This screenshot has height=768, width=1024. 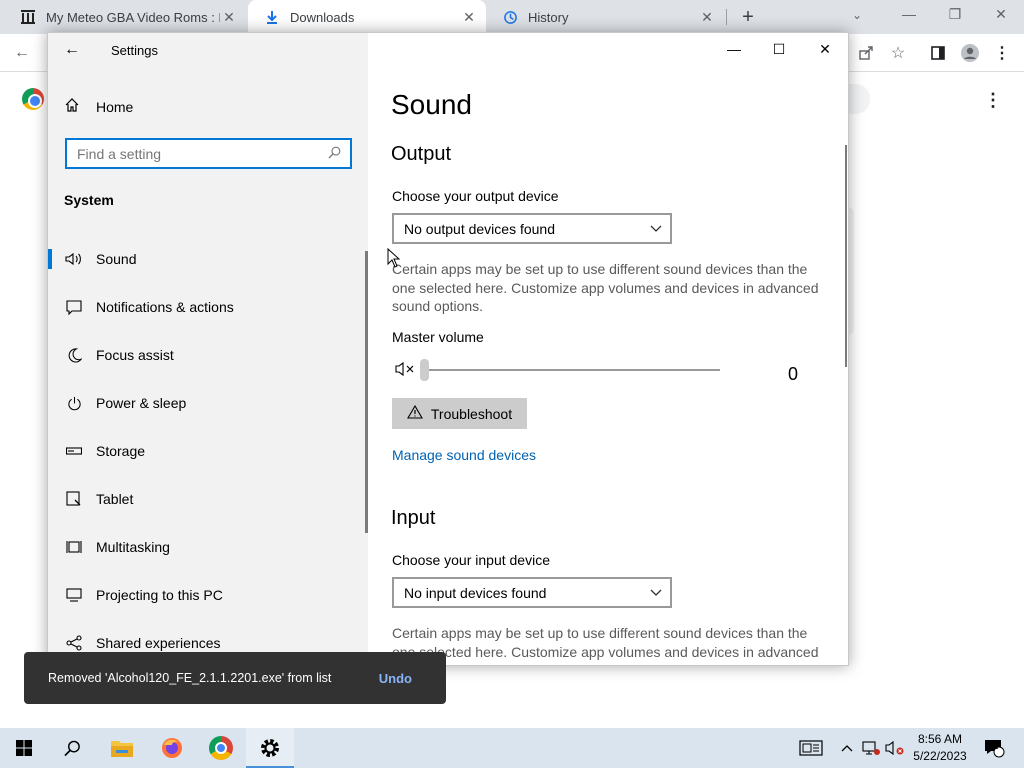 What do you see at coordinates (74, 259) in the screenshot?
I see `speaker-icon` at bounding box center [74, 259].